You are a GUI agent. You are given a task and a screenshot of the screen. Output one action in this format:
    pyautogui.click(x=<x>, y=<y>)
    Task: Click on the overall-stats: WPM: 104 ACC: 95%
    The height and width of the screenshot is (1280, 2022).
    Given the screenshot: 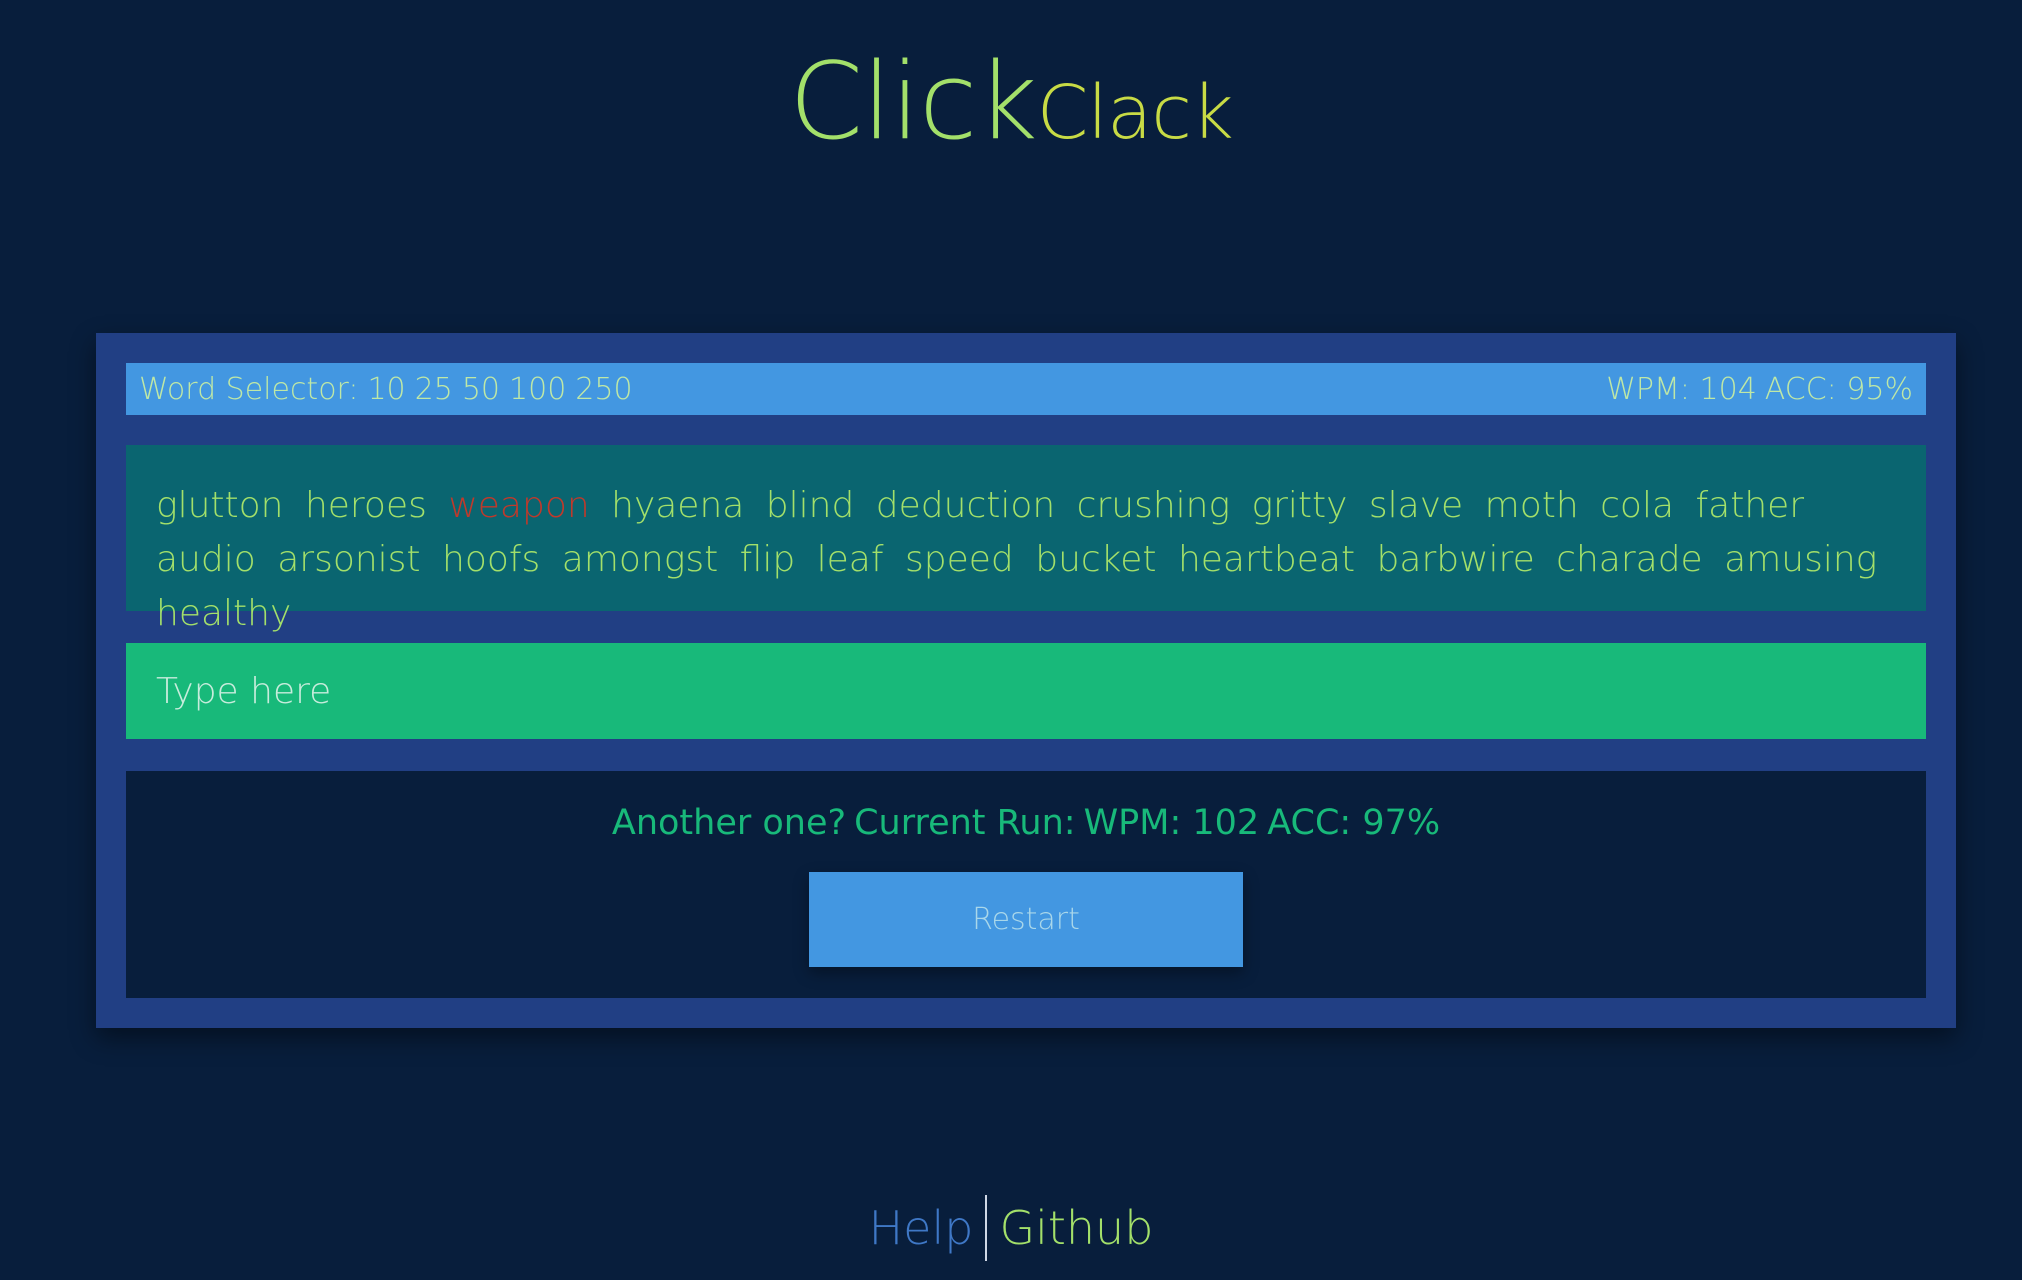 What is the action you would take?
    pyautogui.click(x=1755, y=389)
    